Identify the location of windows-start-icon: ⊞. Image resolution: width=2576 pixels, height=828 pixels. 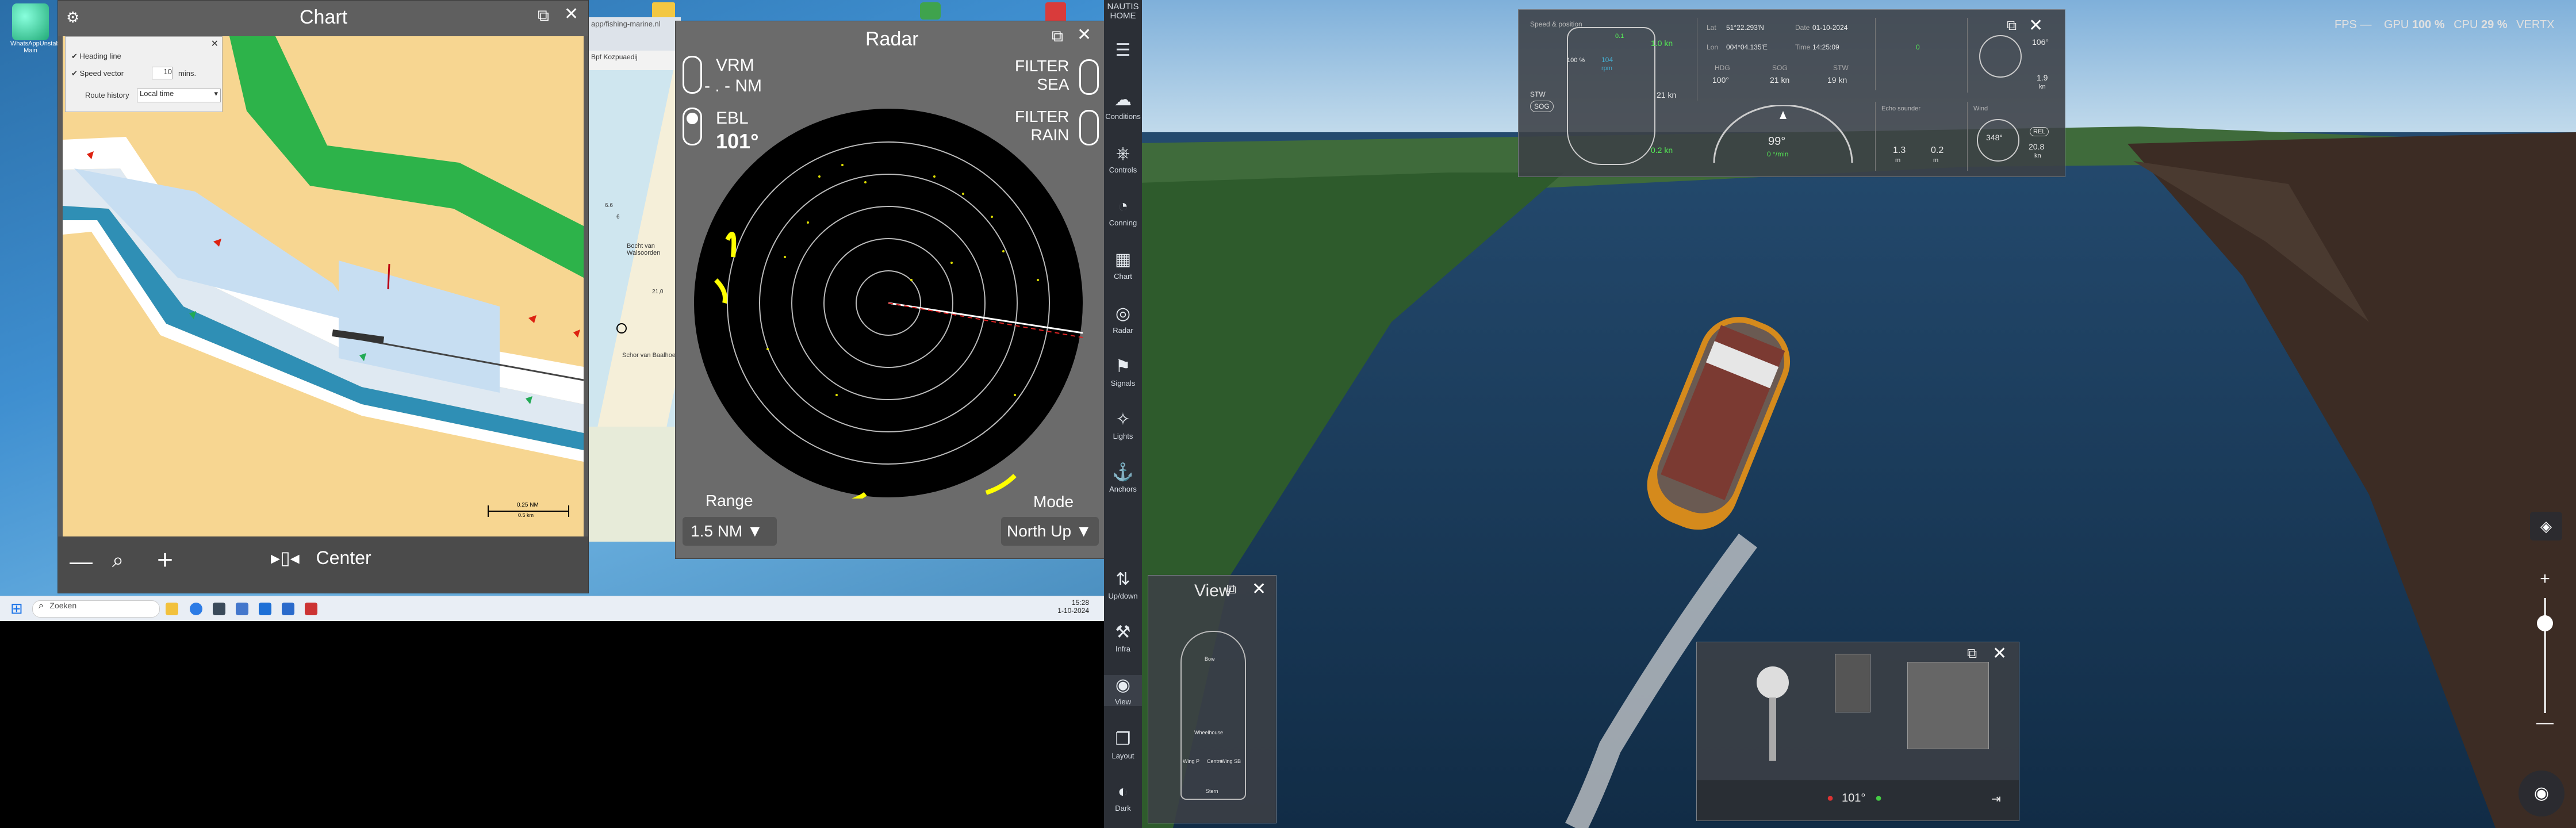
(16, 609).